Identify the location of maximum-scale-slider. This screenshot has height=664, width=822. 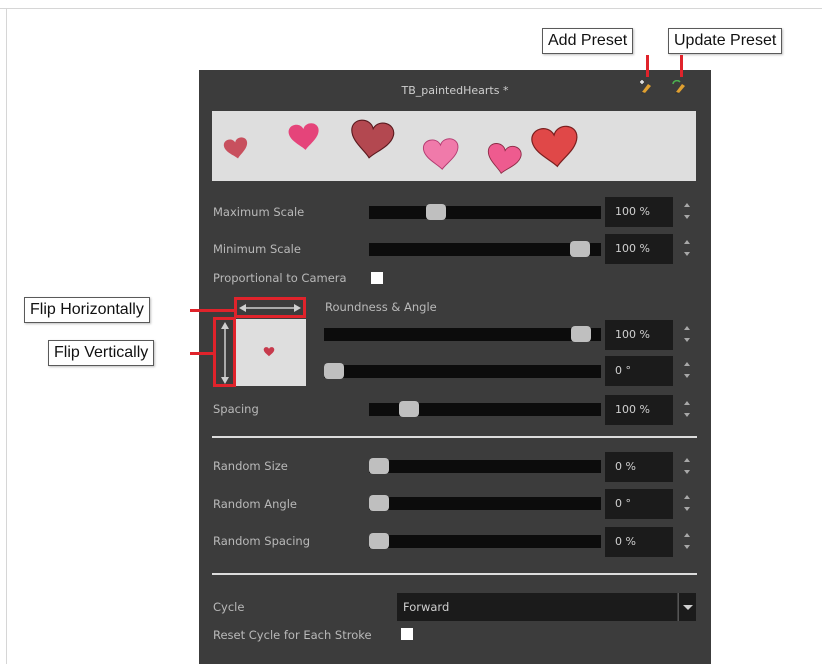
(485, 212).